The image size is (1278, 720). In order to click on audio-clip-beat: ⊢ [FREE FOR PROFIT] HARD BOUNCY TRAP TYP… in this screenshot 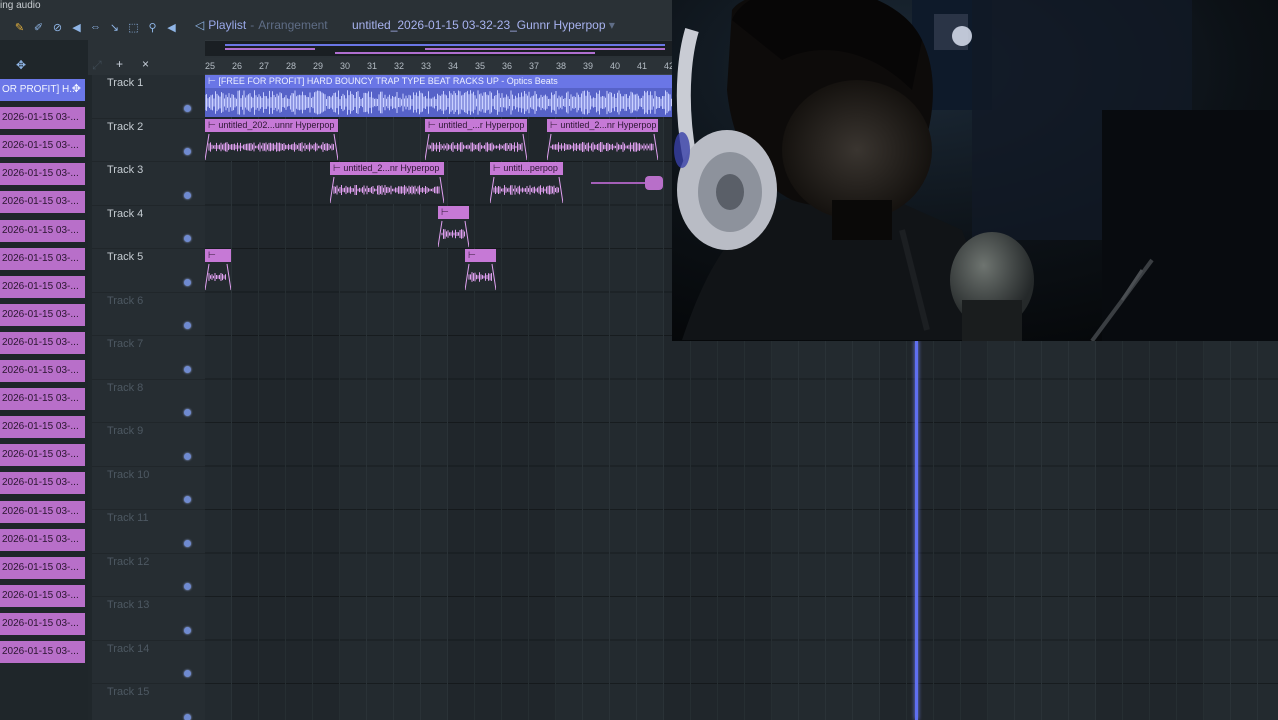, I will do `click(438, 96)`.